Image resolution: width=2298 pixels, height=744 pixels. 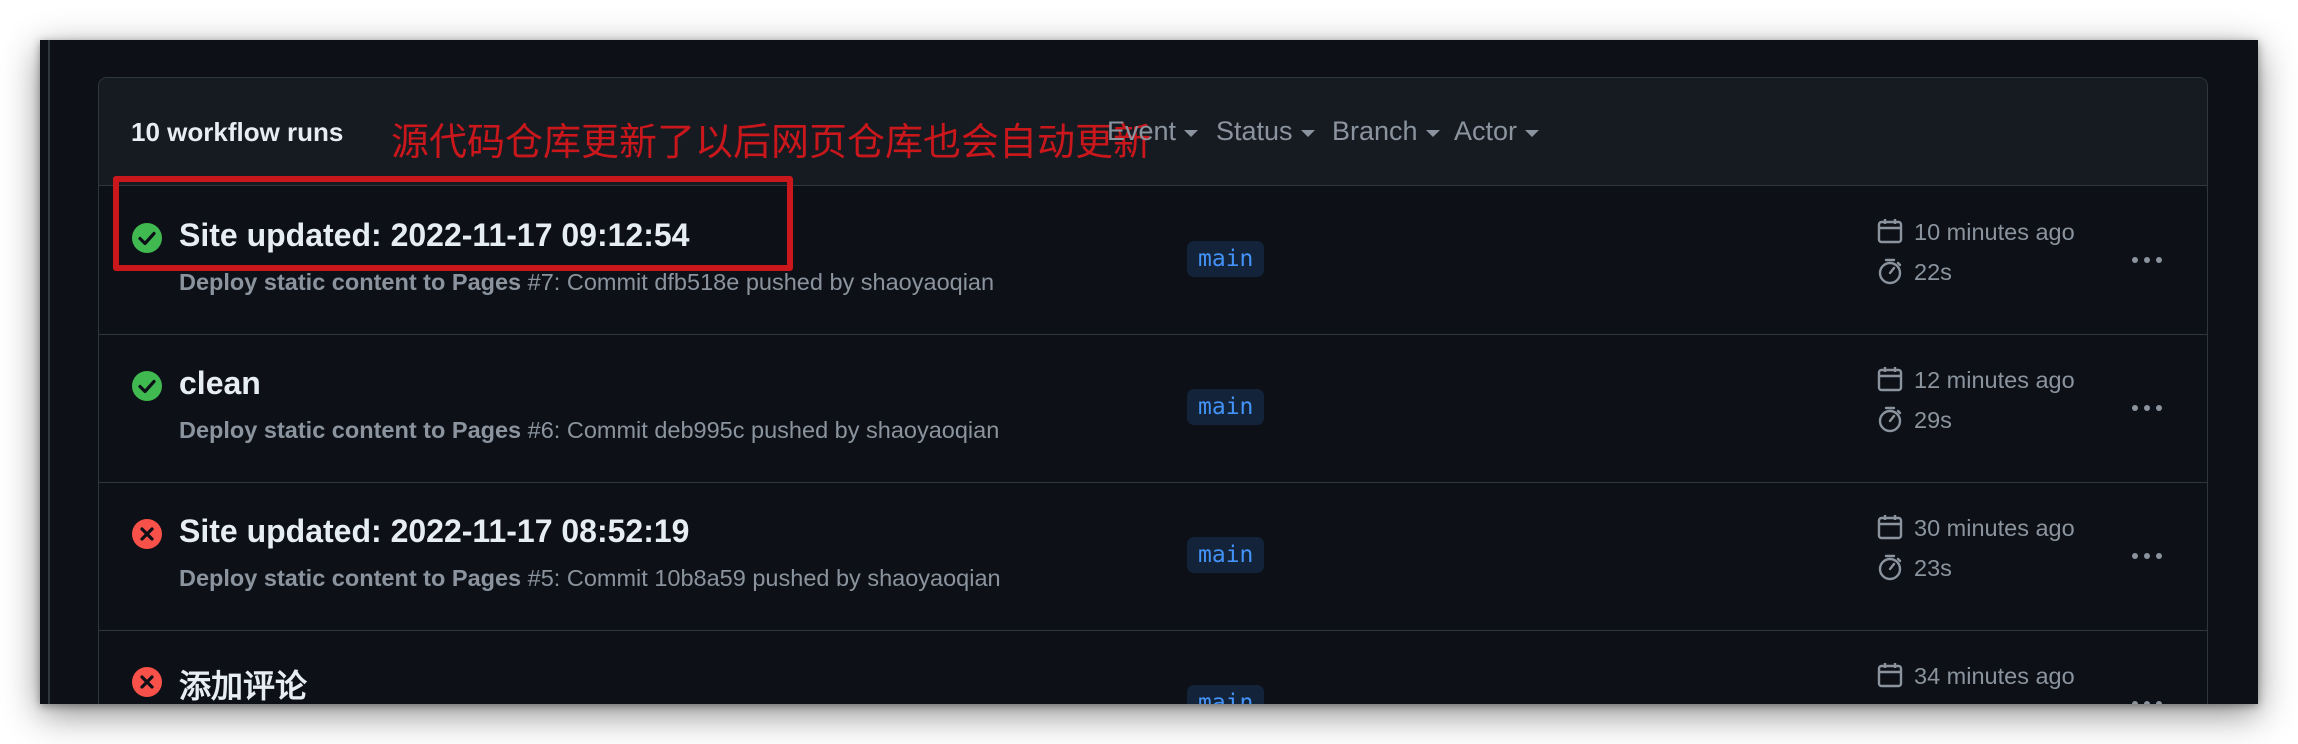 What do you see at coordinates (1994, 676) in the screenshot?
I see `run-created-time: 34 minutes ago` at bounding box center [1994, 676].